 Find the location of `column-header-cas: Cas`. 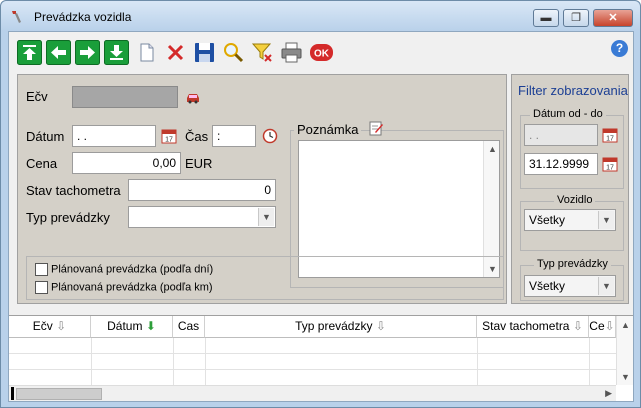

column-header-cas: Cas is located at coordinates (189, 327).